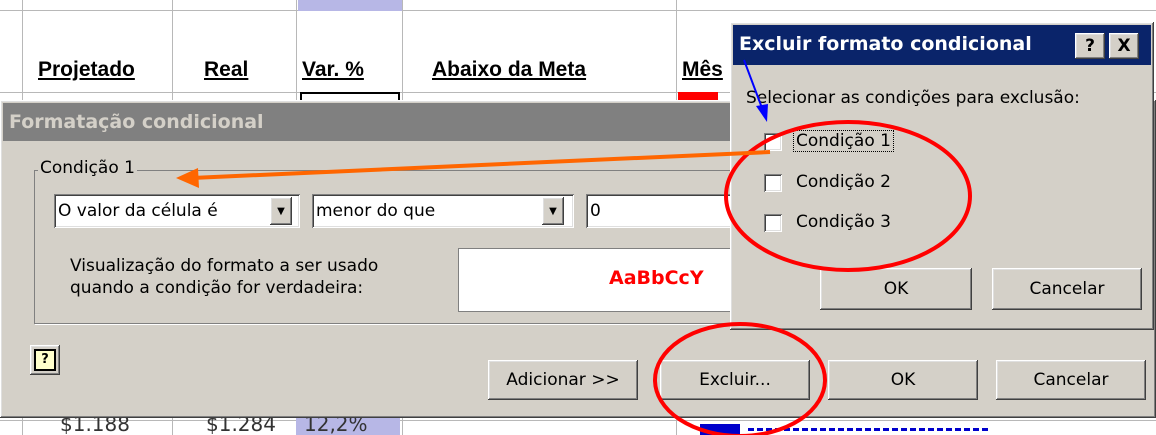 The width and height of the screenshot is (1156, 435). I want to click on orange-arrow-line, so click(481, 165).